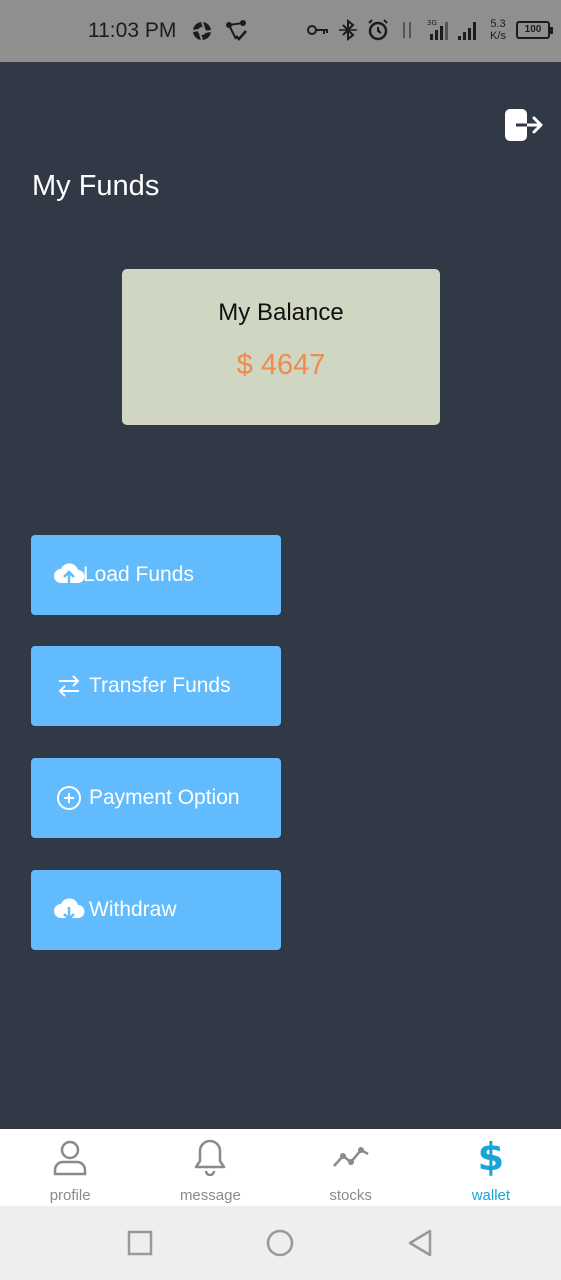 This screenshot has height=1280, width=561. Describe the element at coordinates (219, 31) in the screenshot. I see `status-left-icons` at that location.